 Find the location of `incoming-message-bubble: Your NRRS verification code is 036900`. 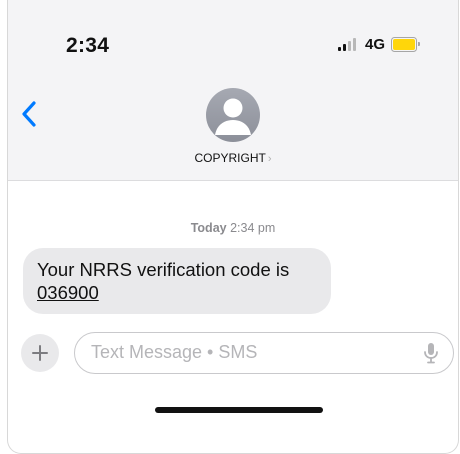

incoming-message-bubble: Your NRRS verification code is 036900 is located at coordinates (177, 281).